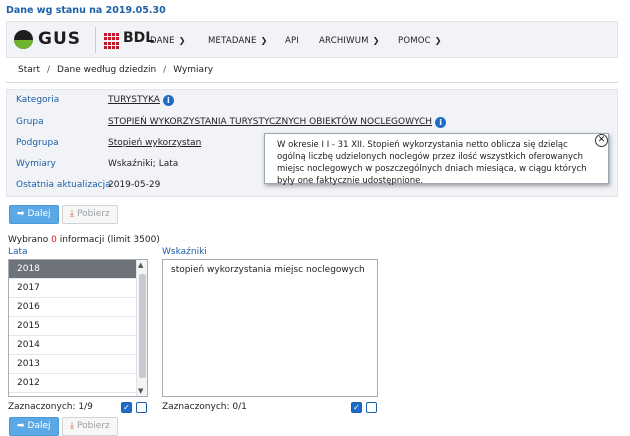  I want to click on menu-item-label: API, so click(292, 41).